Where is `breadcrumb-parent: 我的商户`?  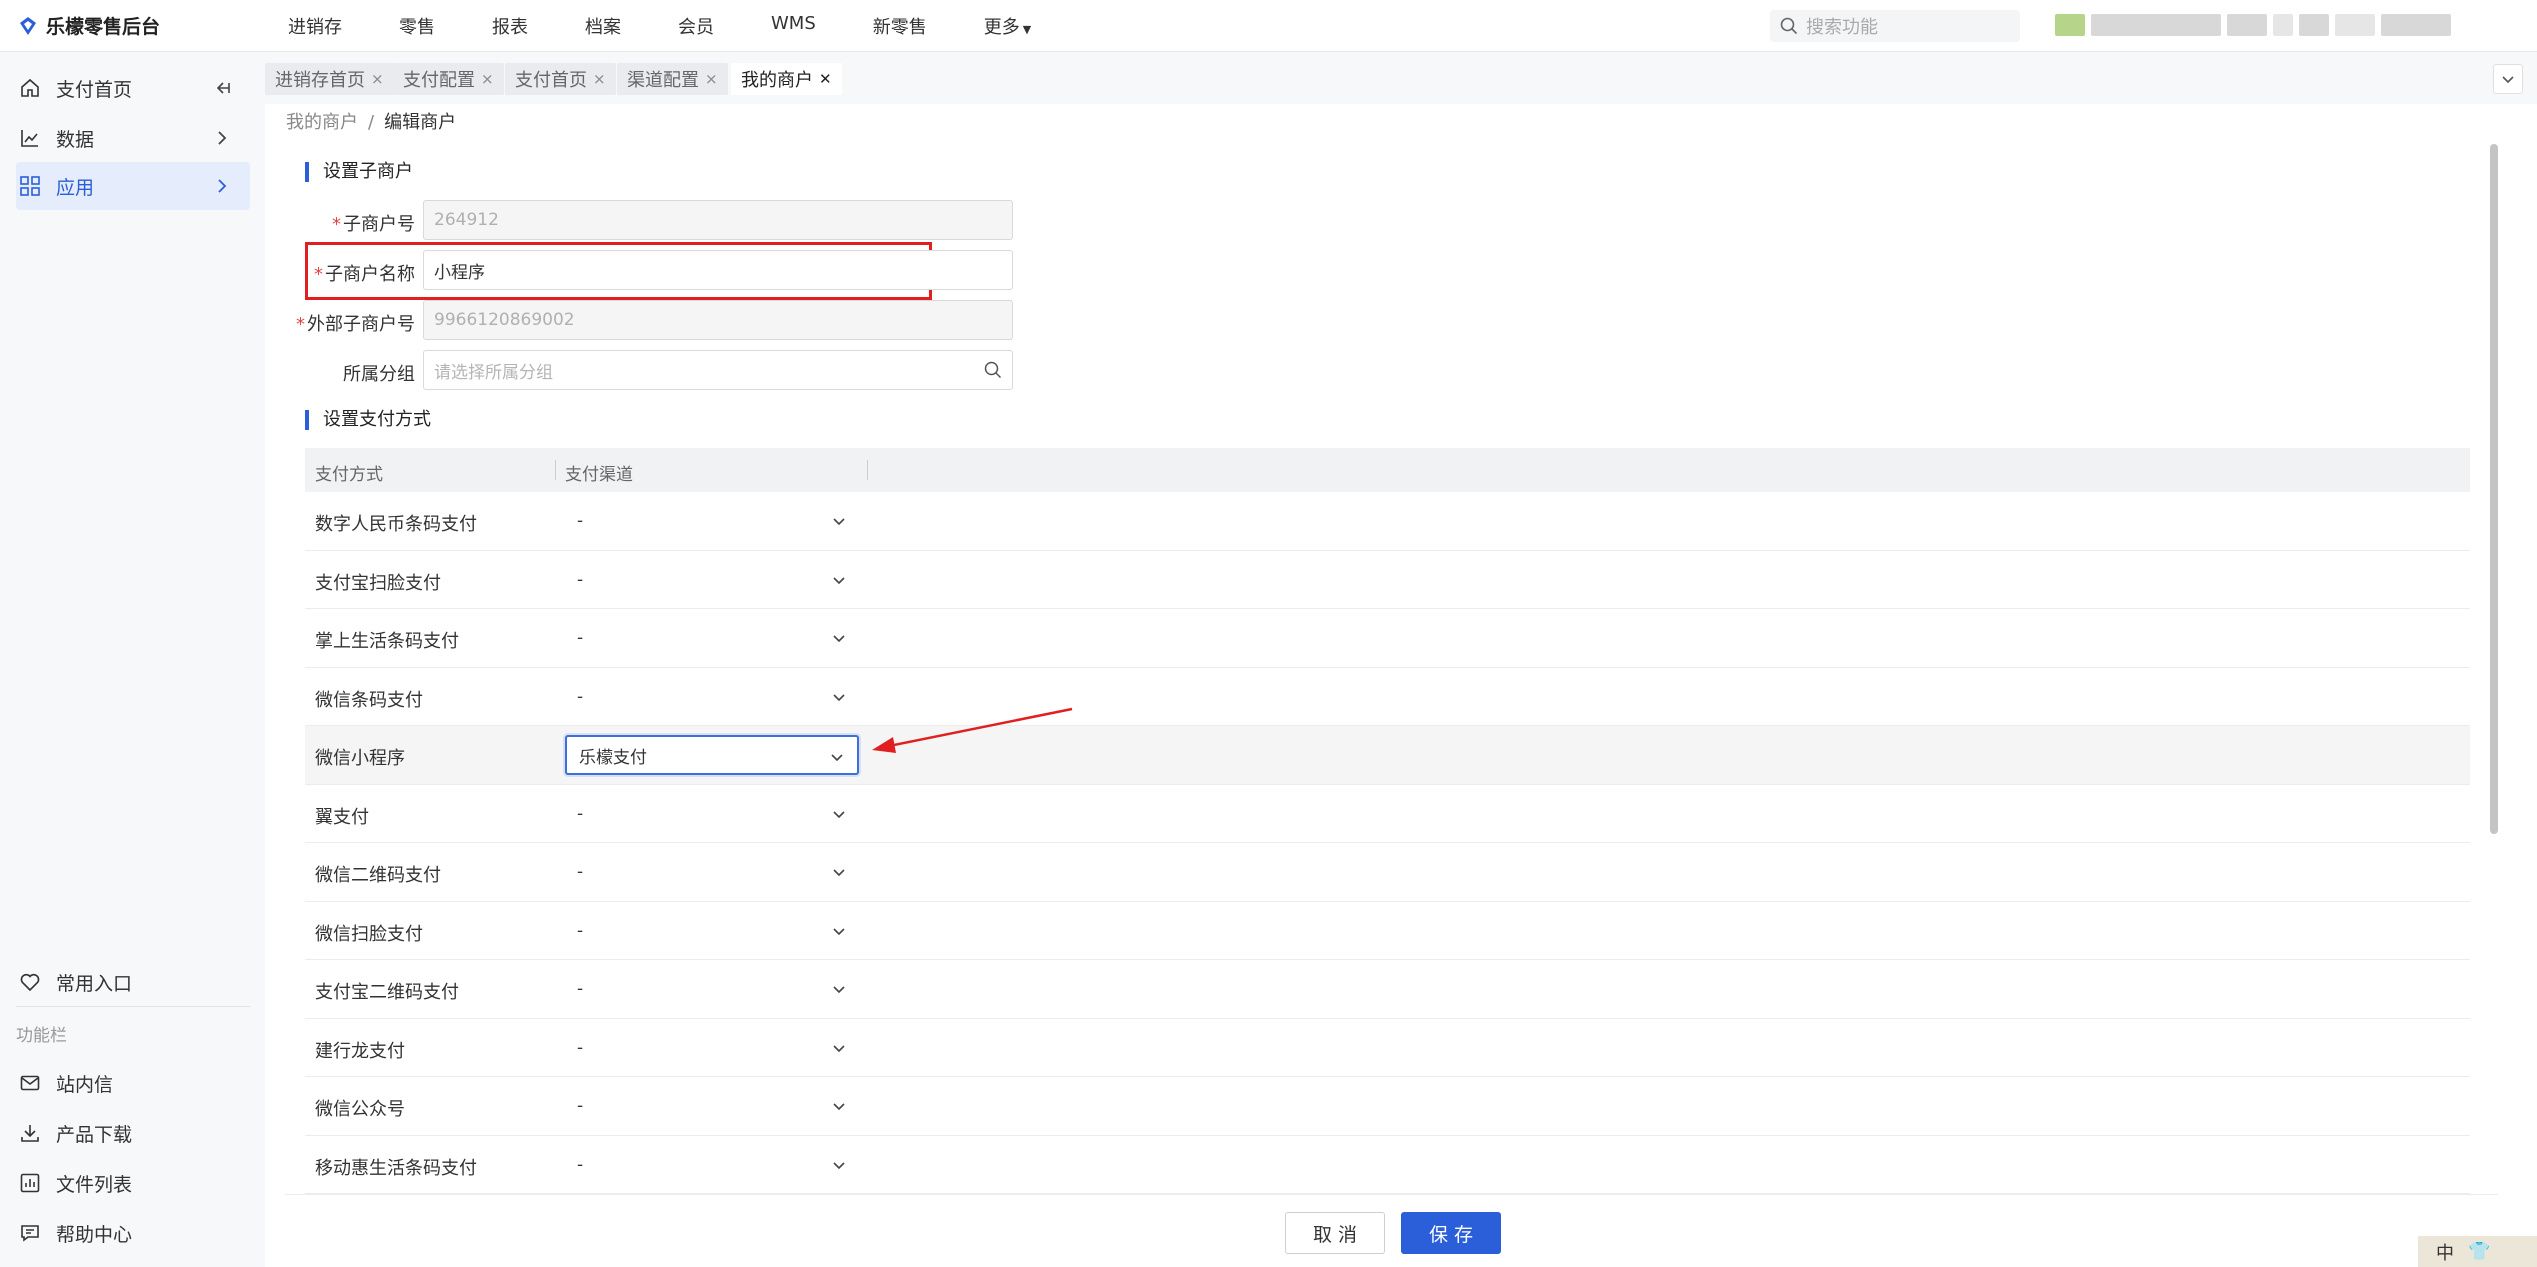 breadcrumb-parent: 我的商户 is located at coordinates (322, 122).